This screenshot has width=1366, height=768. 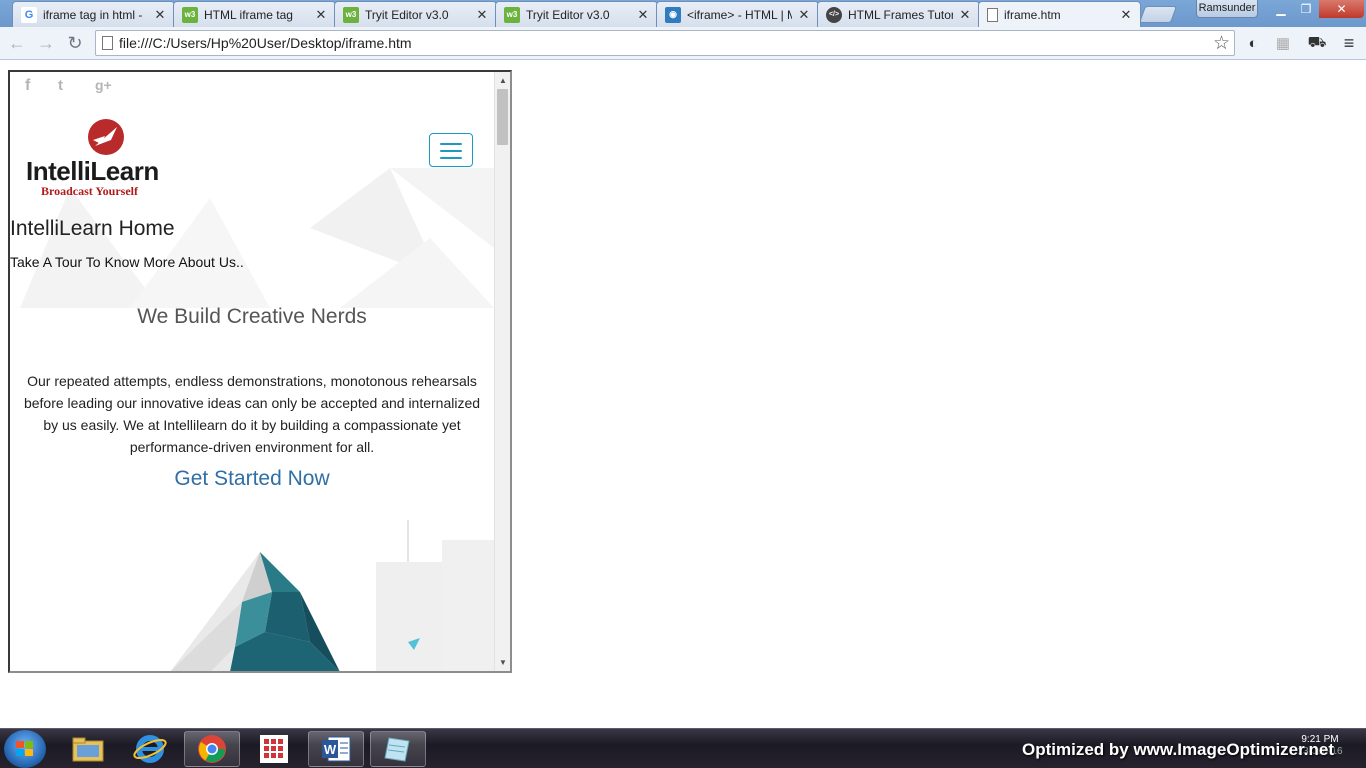 I want to click on taskbar-chrome, so click(x=212, y=749).